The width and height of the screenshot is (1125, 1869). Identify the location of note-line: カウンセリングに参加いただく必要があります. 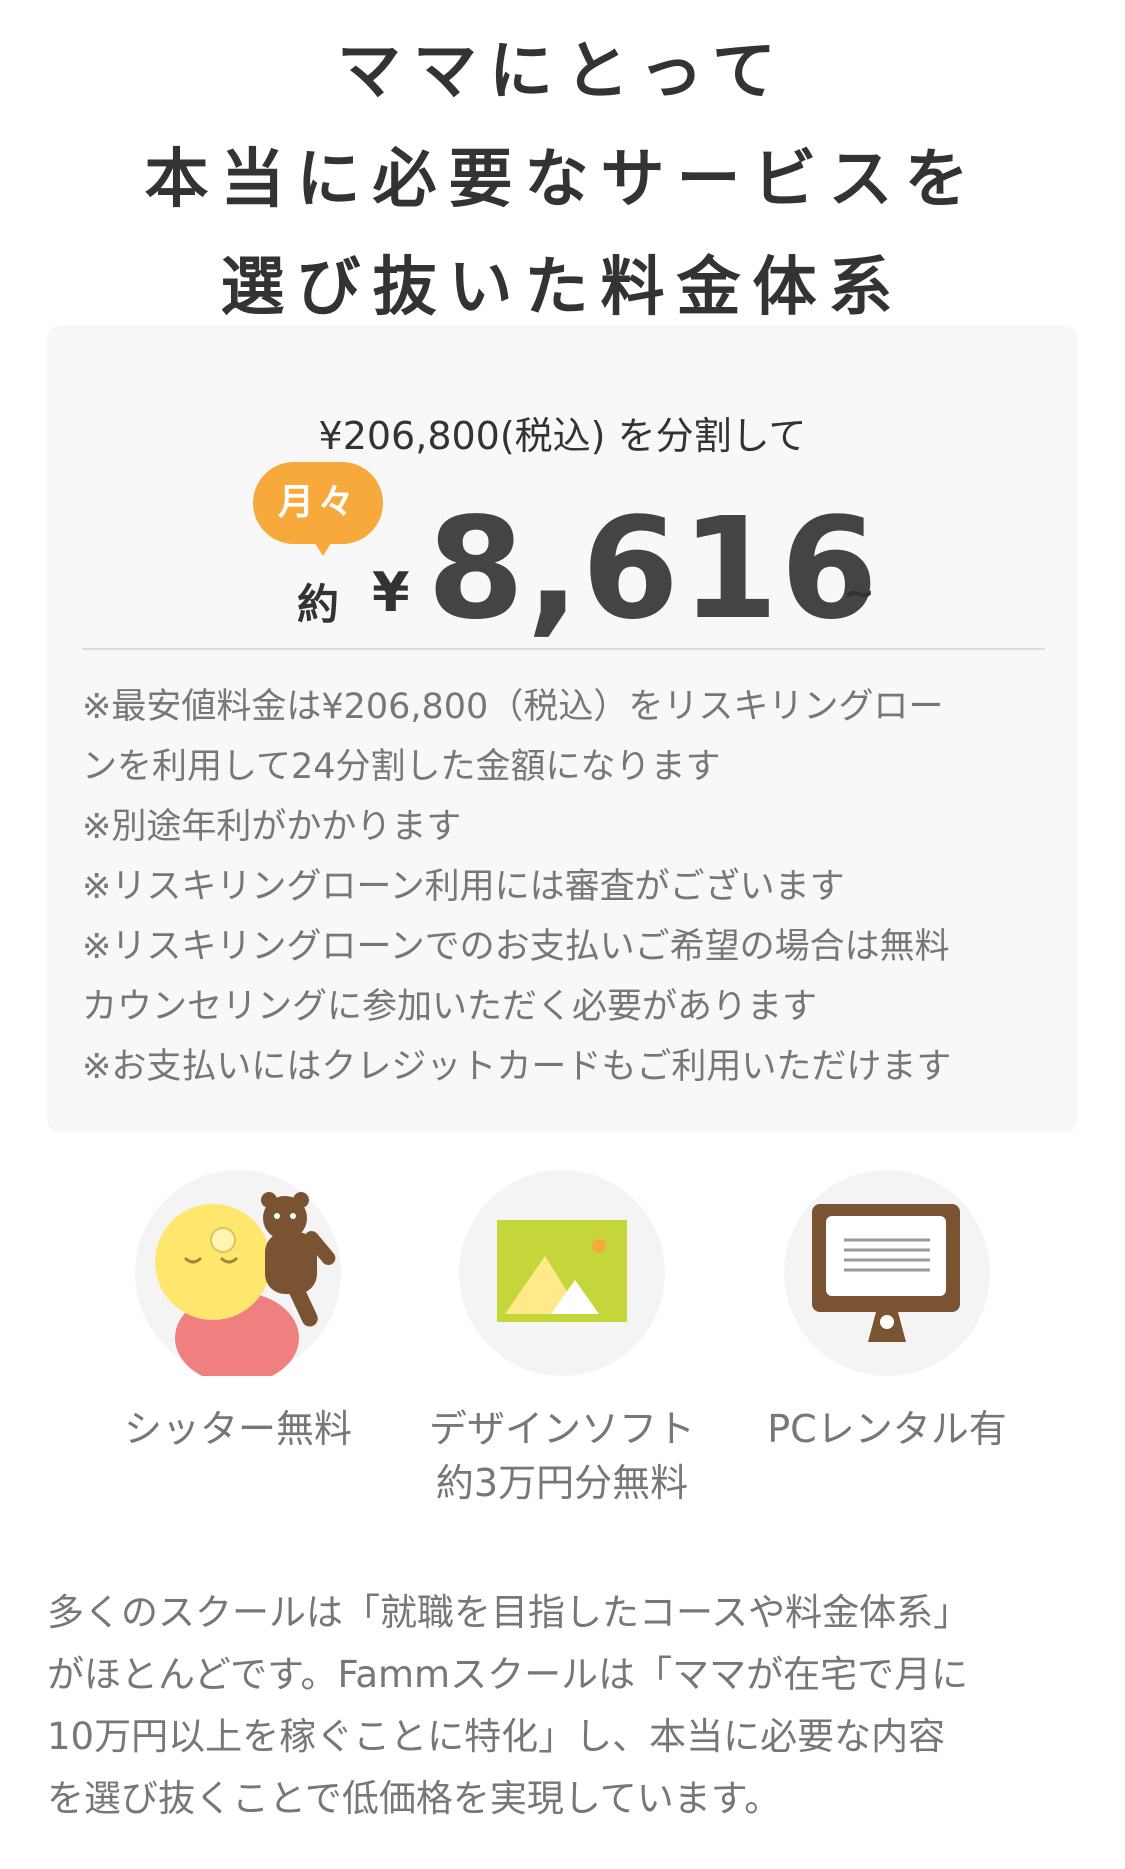
(450, 1007).